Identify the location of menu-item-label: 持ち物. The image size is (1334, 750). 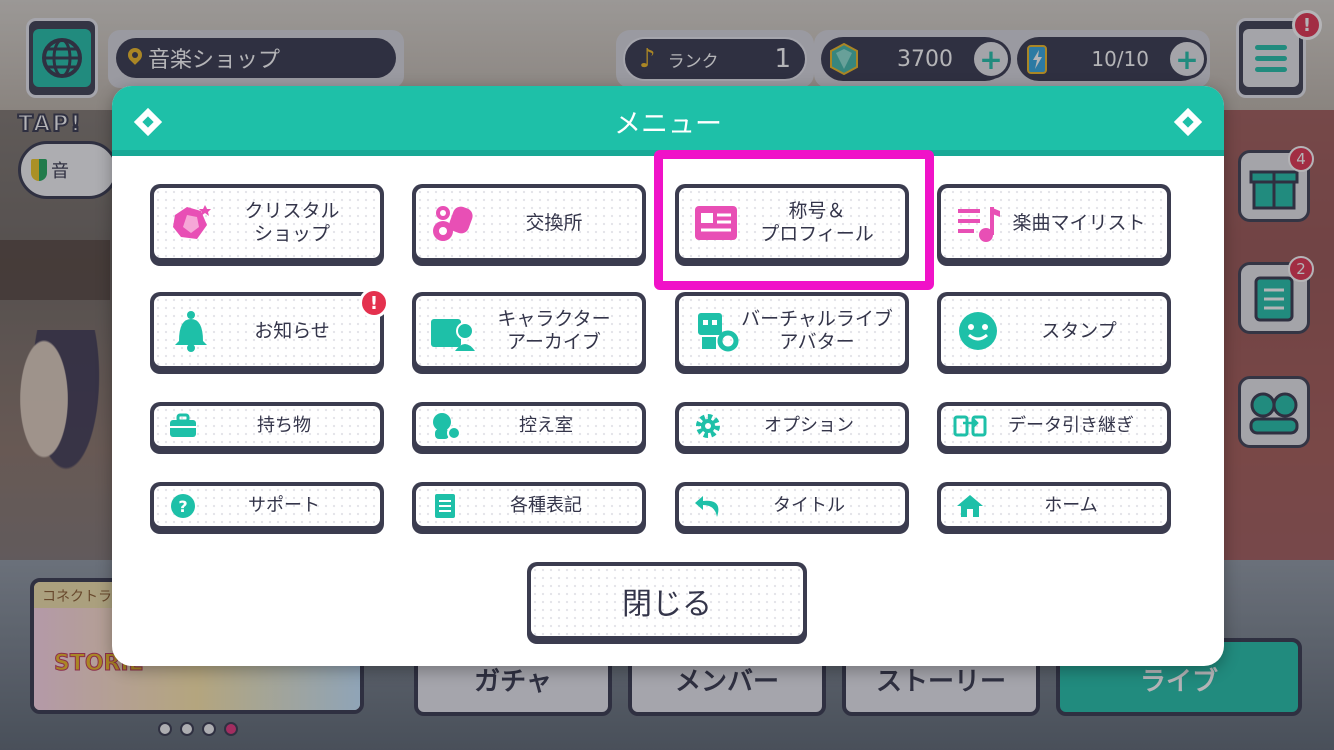
(284, 426).